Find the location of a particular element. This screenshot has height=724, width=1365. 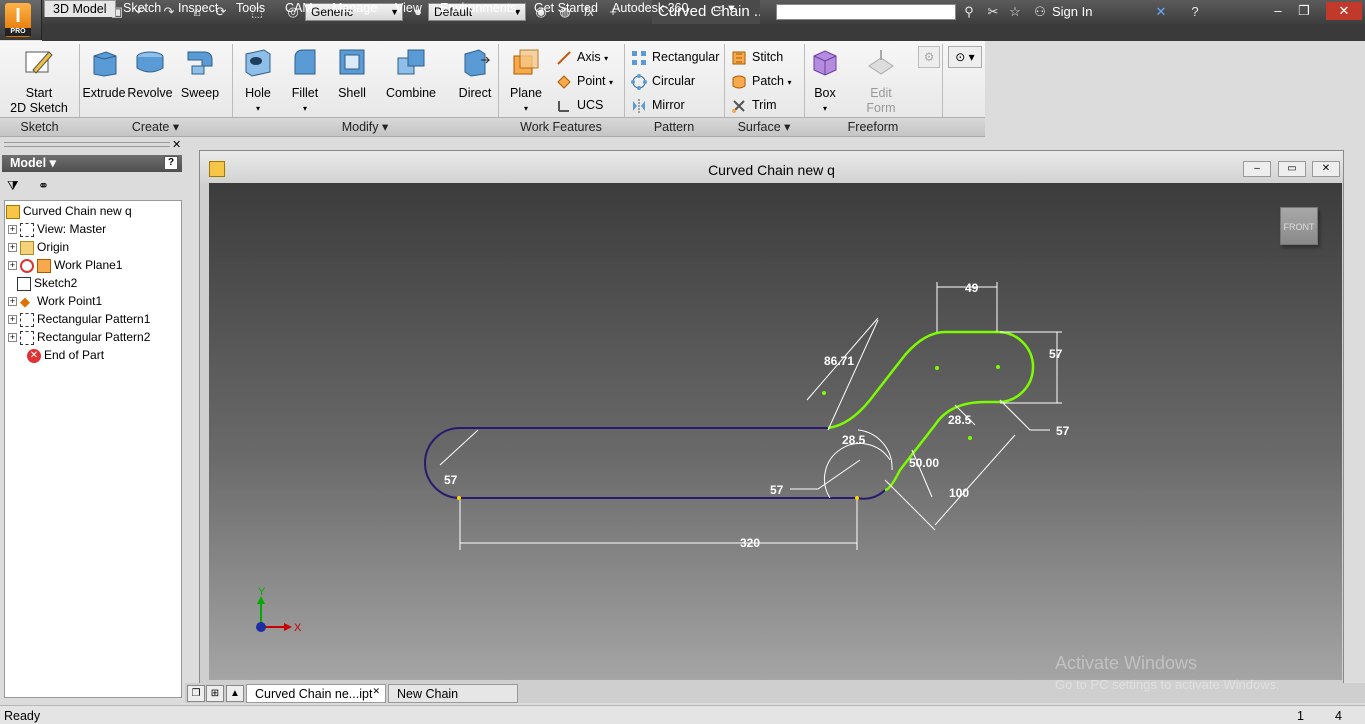

restore-window-button: ❐ is located at coordinates (1304, 11).